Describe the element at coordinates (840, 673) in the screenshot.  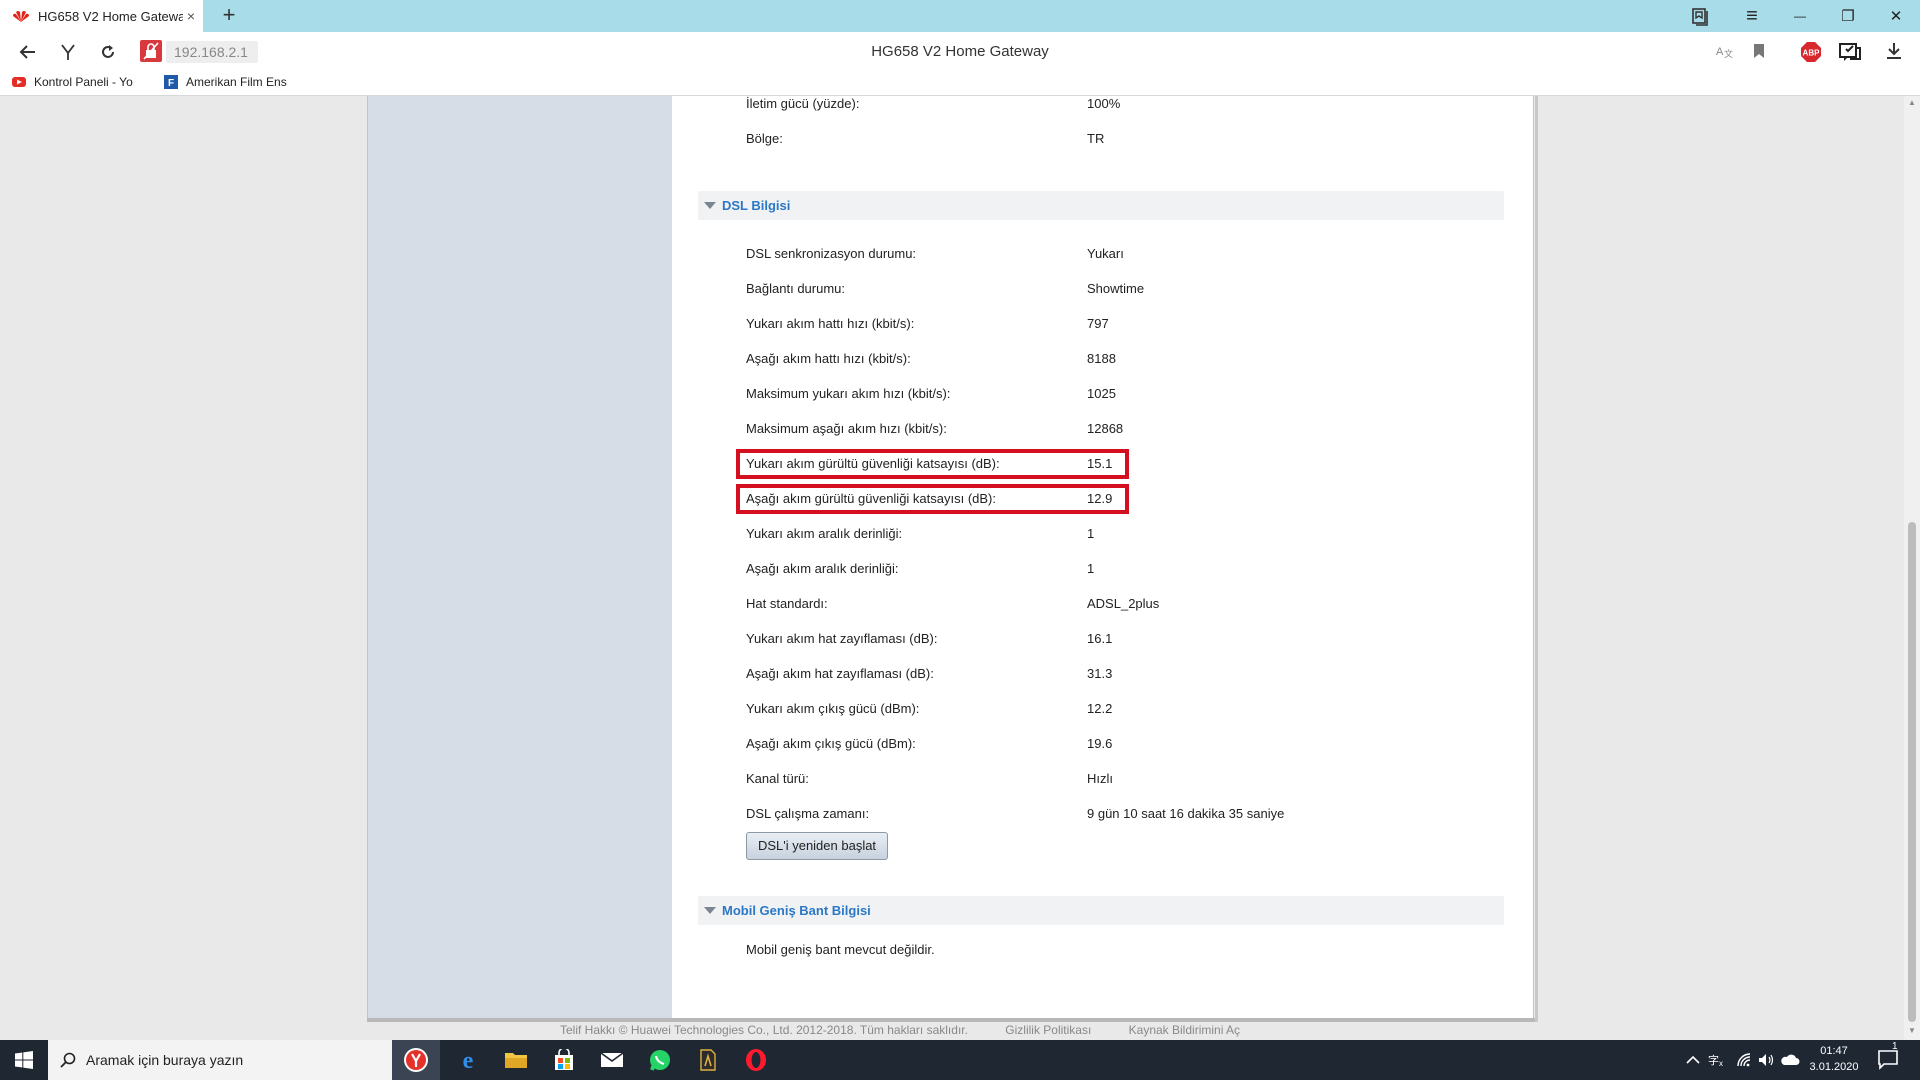
I see `row-label: Aşağı akım hat zayıflaması (dB):` at that location.